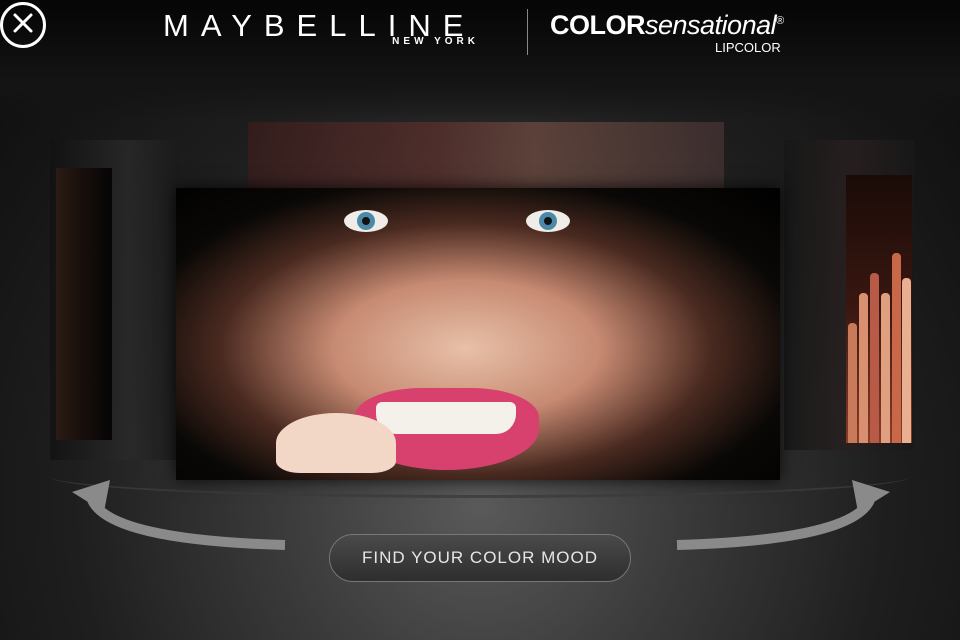 This screenshot has height=640, width=960. I want to click on rotate-right-button, so click(782, 510).